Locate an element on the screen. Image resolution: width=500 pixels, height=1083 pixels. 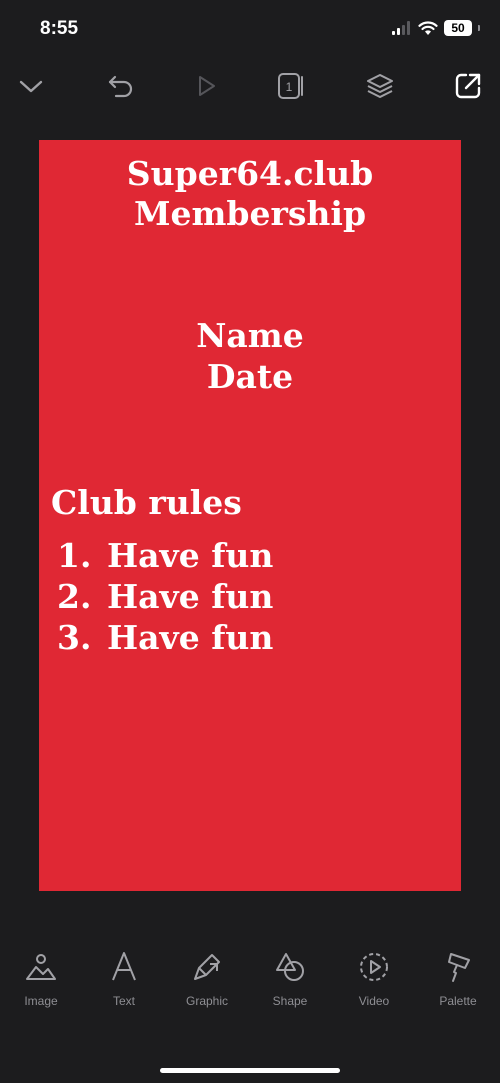
page-count-icon: 1 is located at coordinates (290, 86).